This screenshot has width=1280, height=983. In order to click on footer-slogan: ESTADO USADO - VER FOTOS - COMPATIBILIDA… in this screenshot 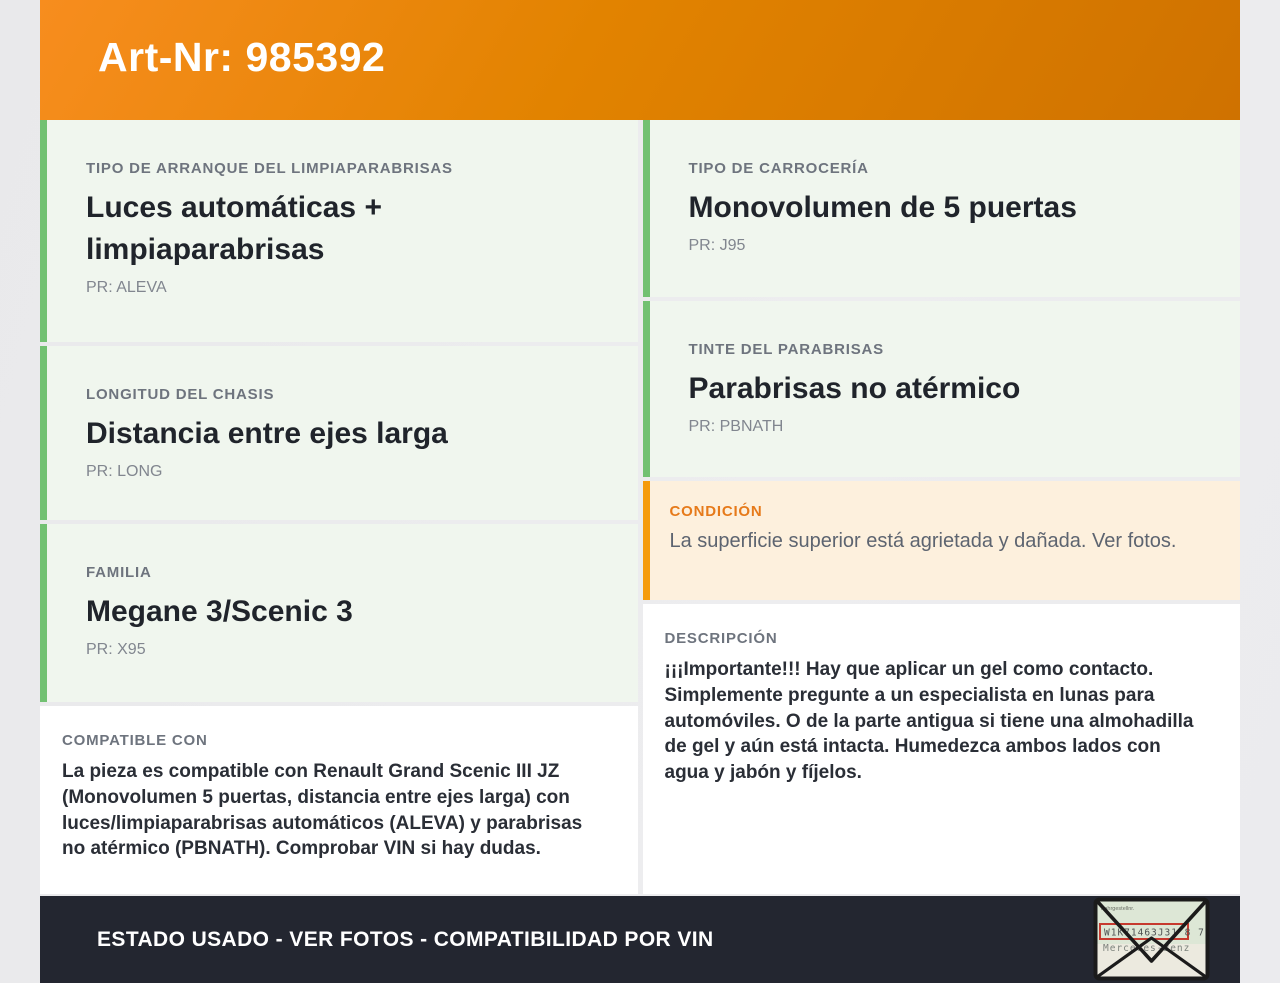, I will do `click(405, 939)`.